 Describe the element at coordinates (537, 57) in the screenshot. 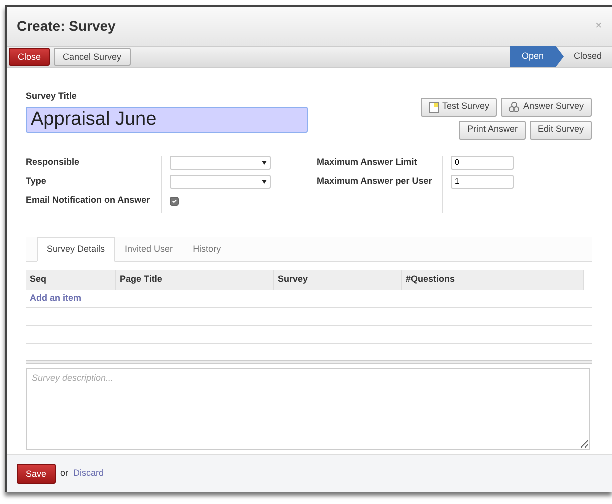

I see `status-stage: Open` at that location.